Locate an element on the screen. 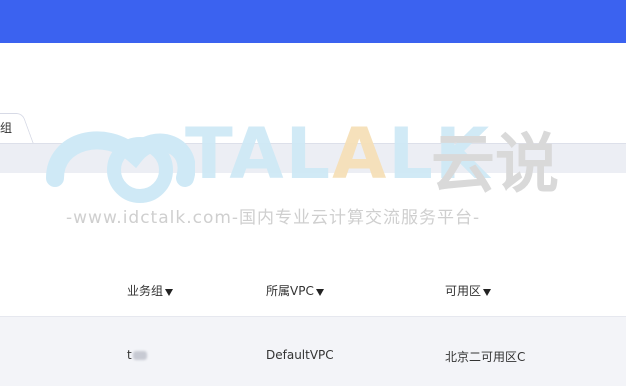 The width and height of the screenshot is (626, 386). column-header-business-group: 业务组 is located at coordinates (150, 290).